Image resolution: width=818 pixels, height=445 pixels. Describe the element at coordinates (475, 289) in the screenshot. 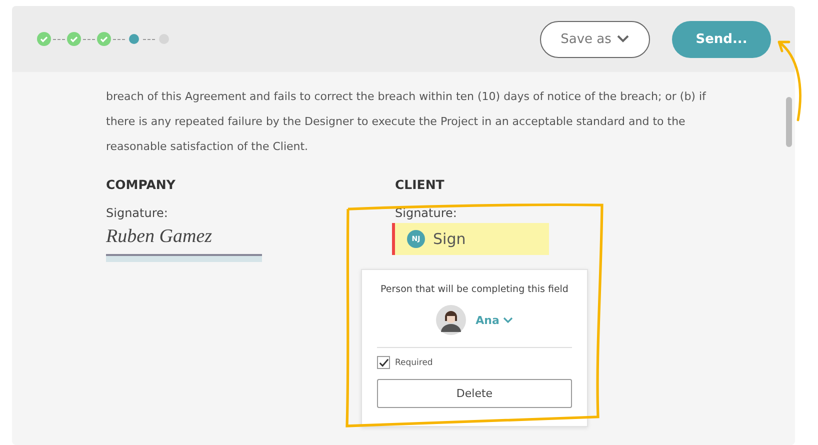

I see `popover-prompt: Person that will be completing this field` at that location.